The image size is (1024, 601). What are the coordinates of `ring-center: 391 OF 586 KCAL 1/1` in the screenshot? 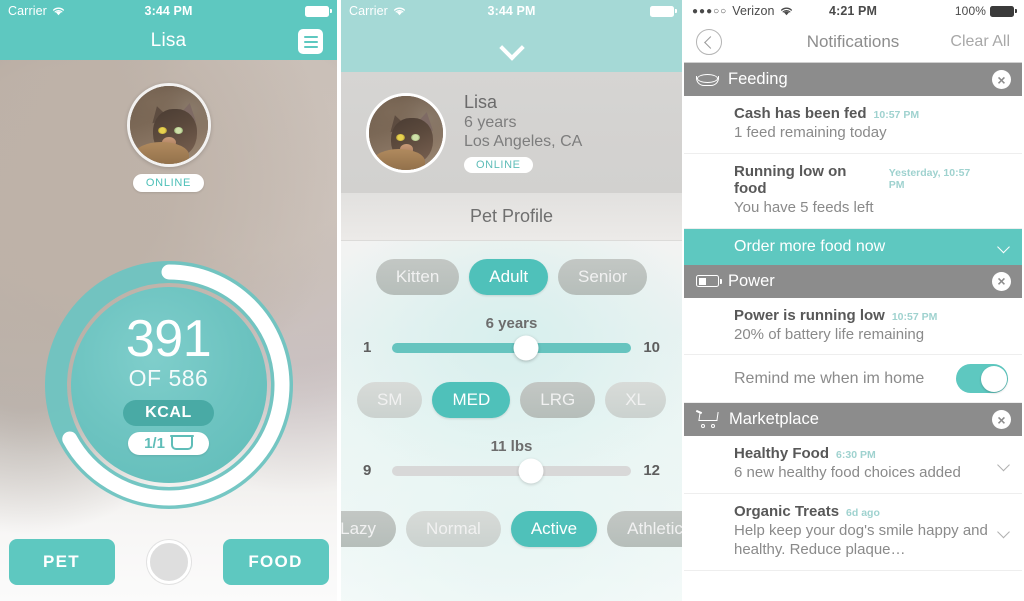 It's located at (168, 385).